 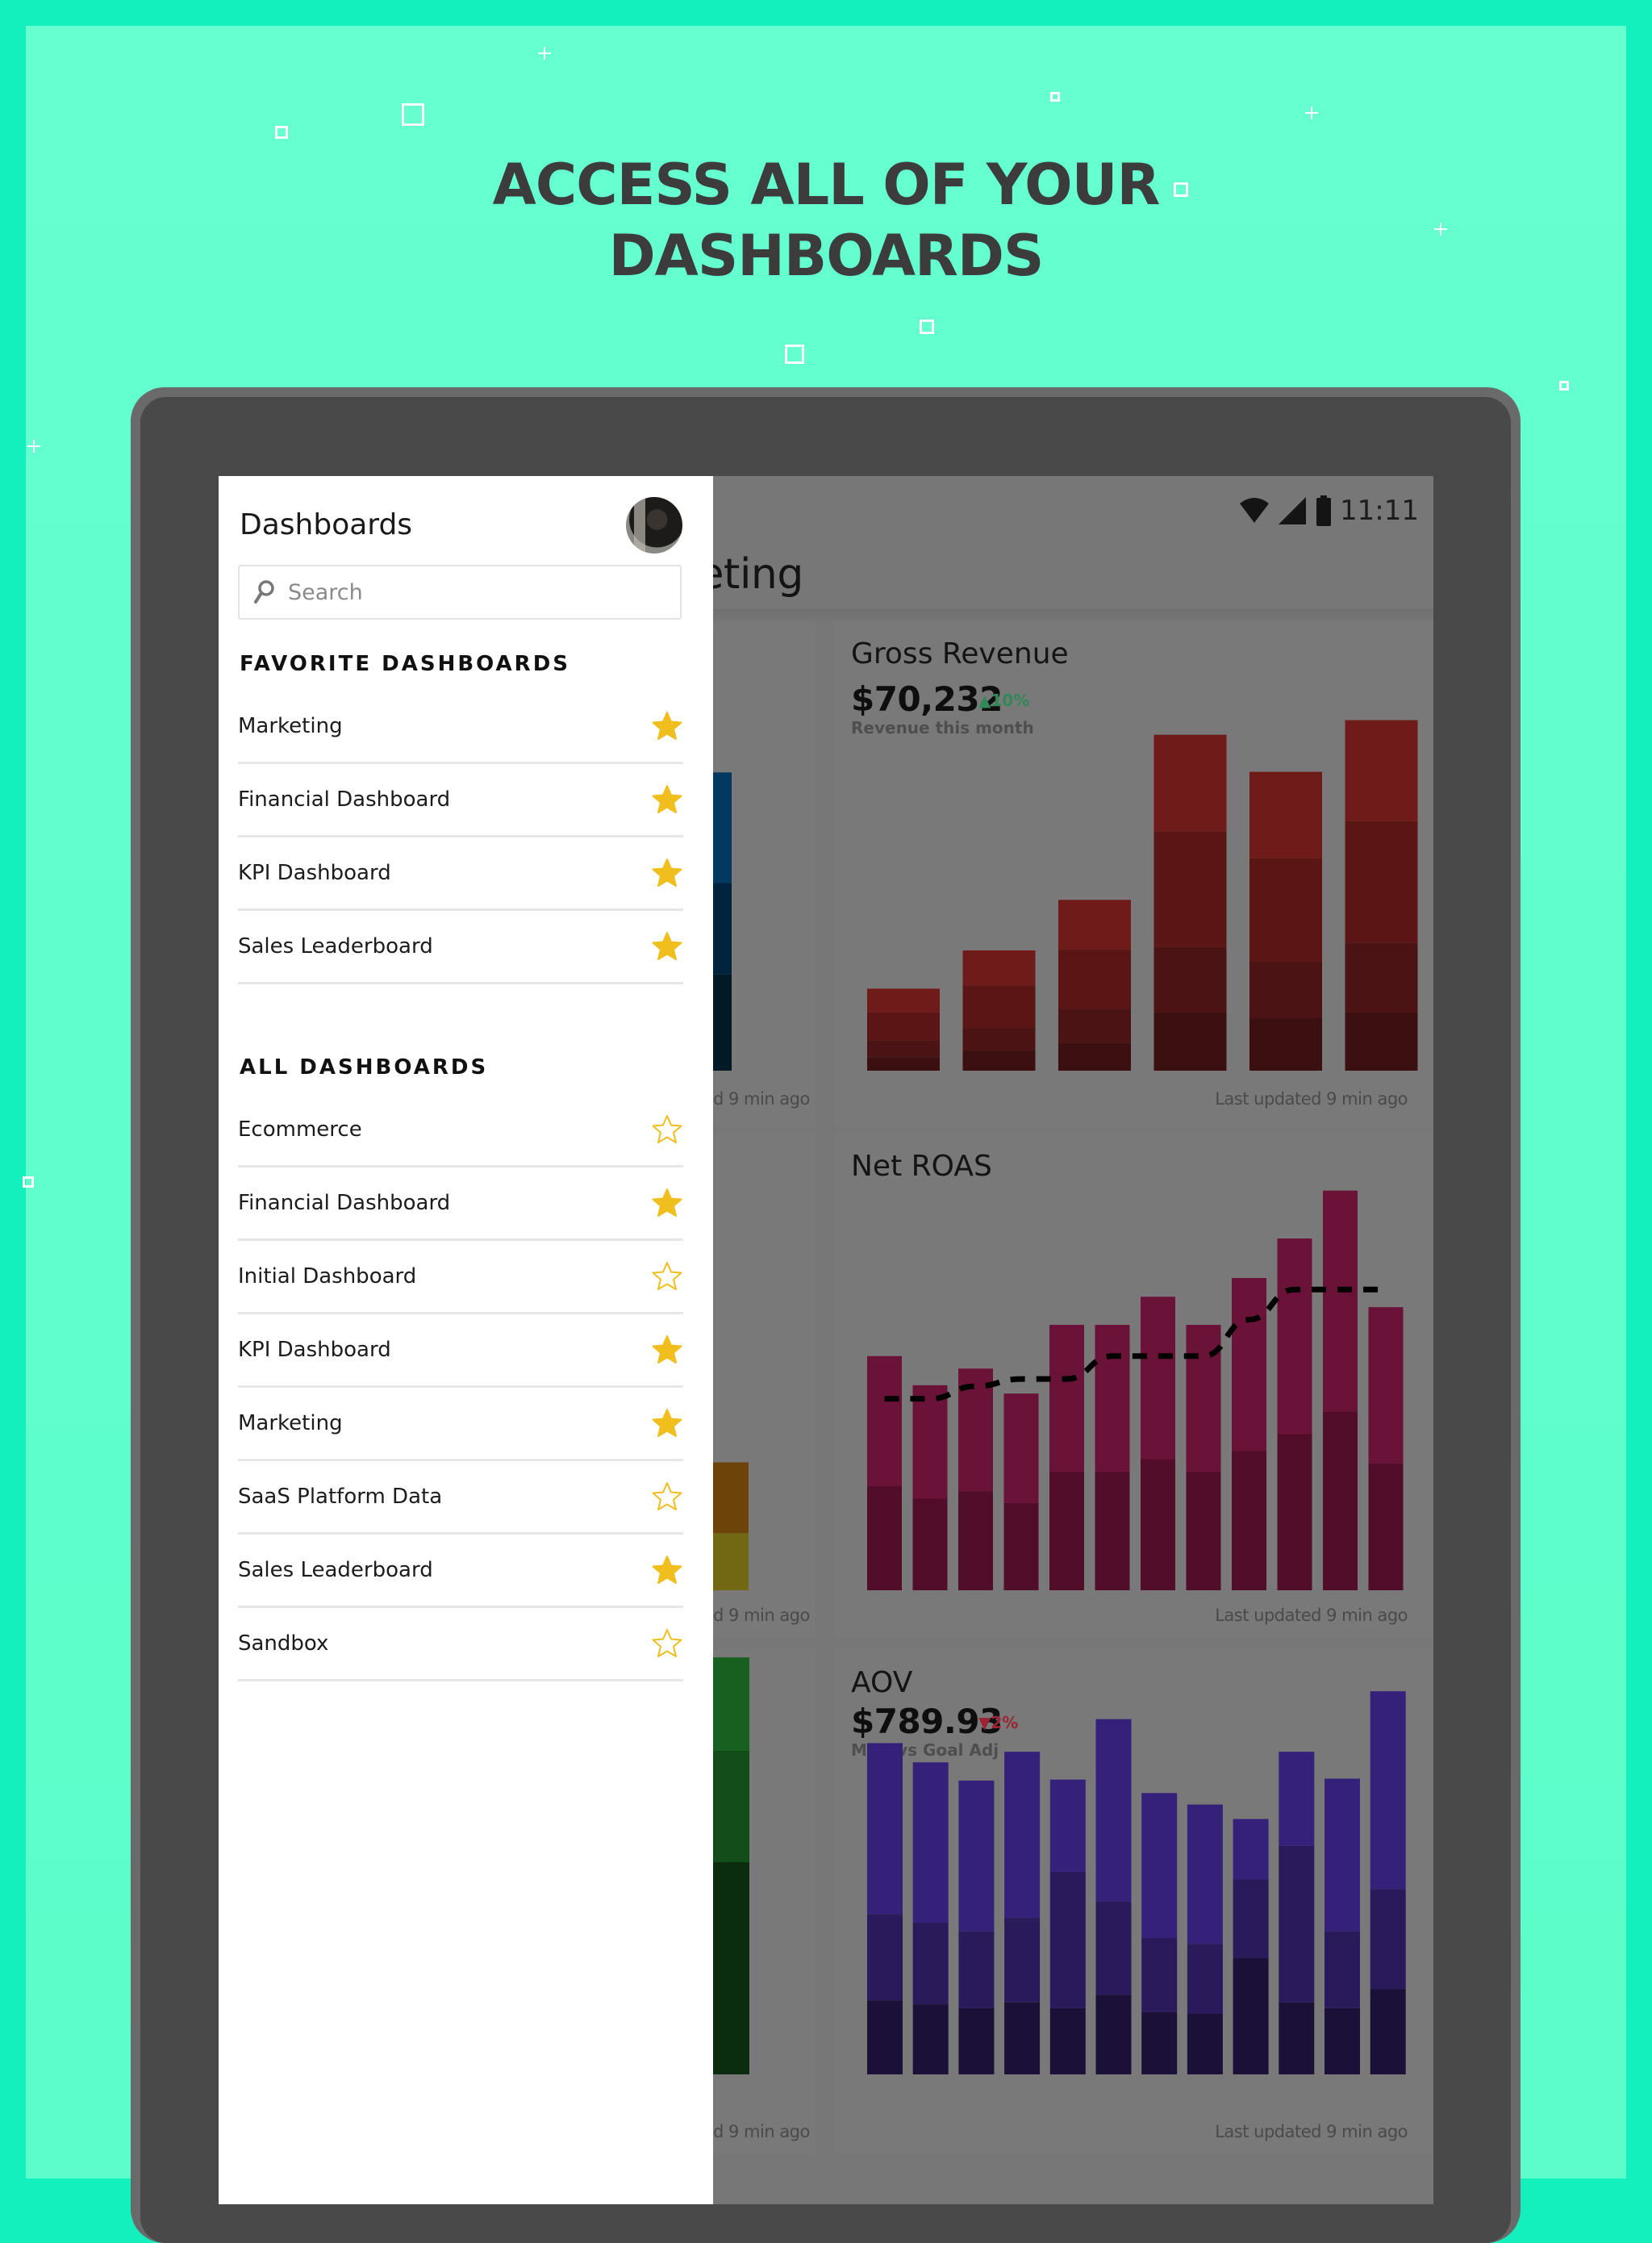 I want to click on search-input, so click(x=474, y=592).